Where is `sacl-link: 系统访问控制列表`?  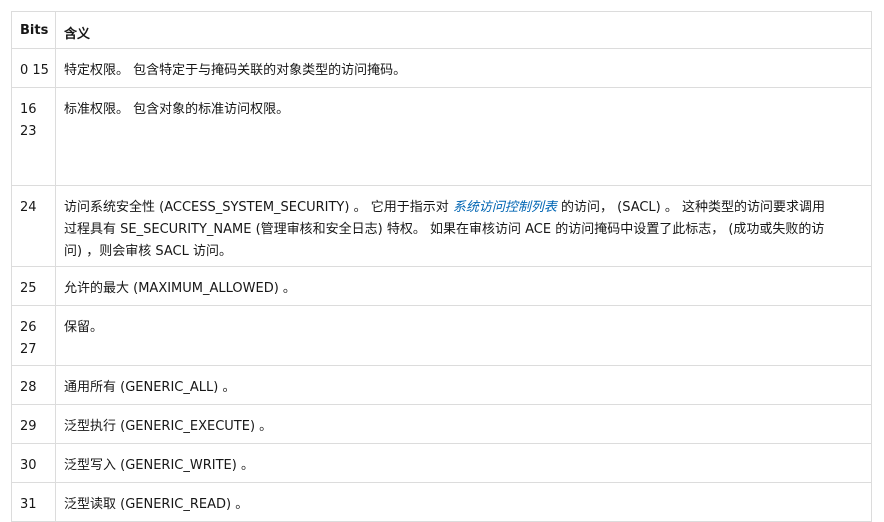
sacl-link: 系统访问控制列表 is located at coordinates (505, 207).